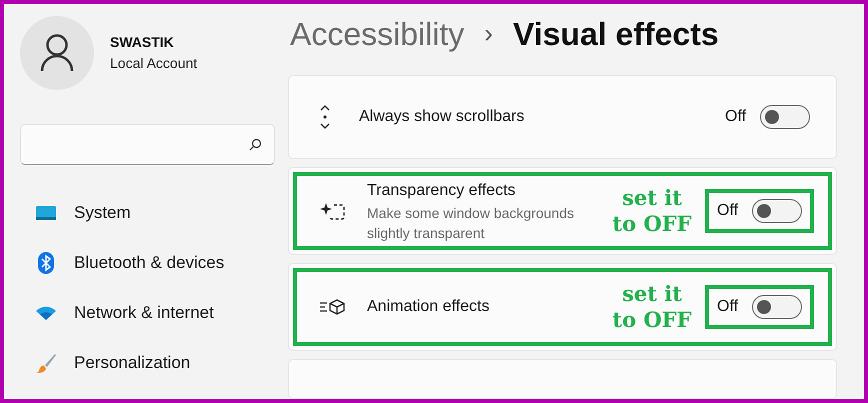 The width and height of the screenshot is (868, 403). What do you see at coordinates (147, 144) in the screenshot?
I see `search-field` at bounding box center [147, 144].